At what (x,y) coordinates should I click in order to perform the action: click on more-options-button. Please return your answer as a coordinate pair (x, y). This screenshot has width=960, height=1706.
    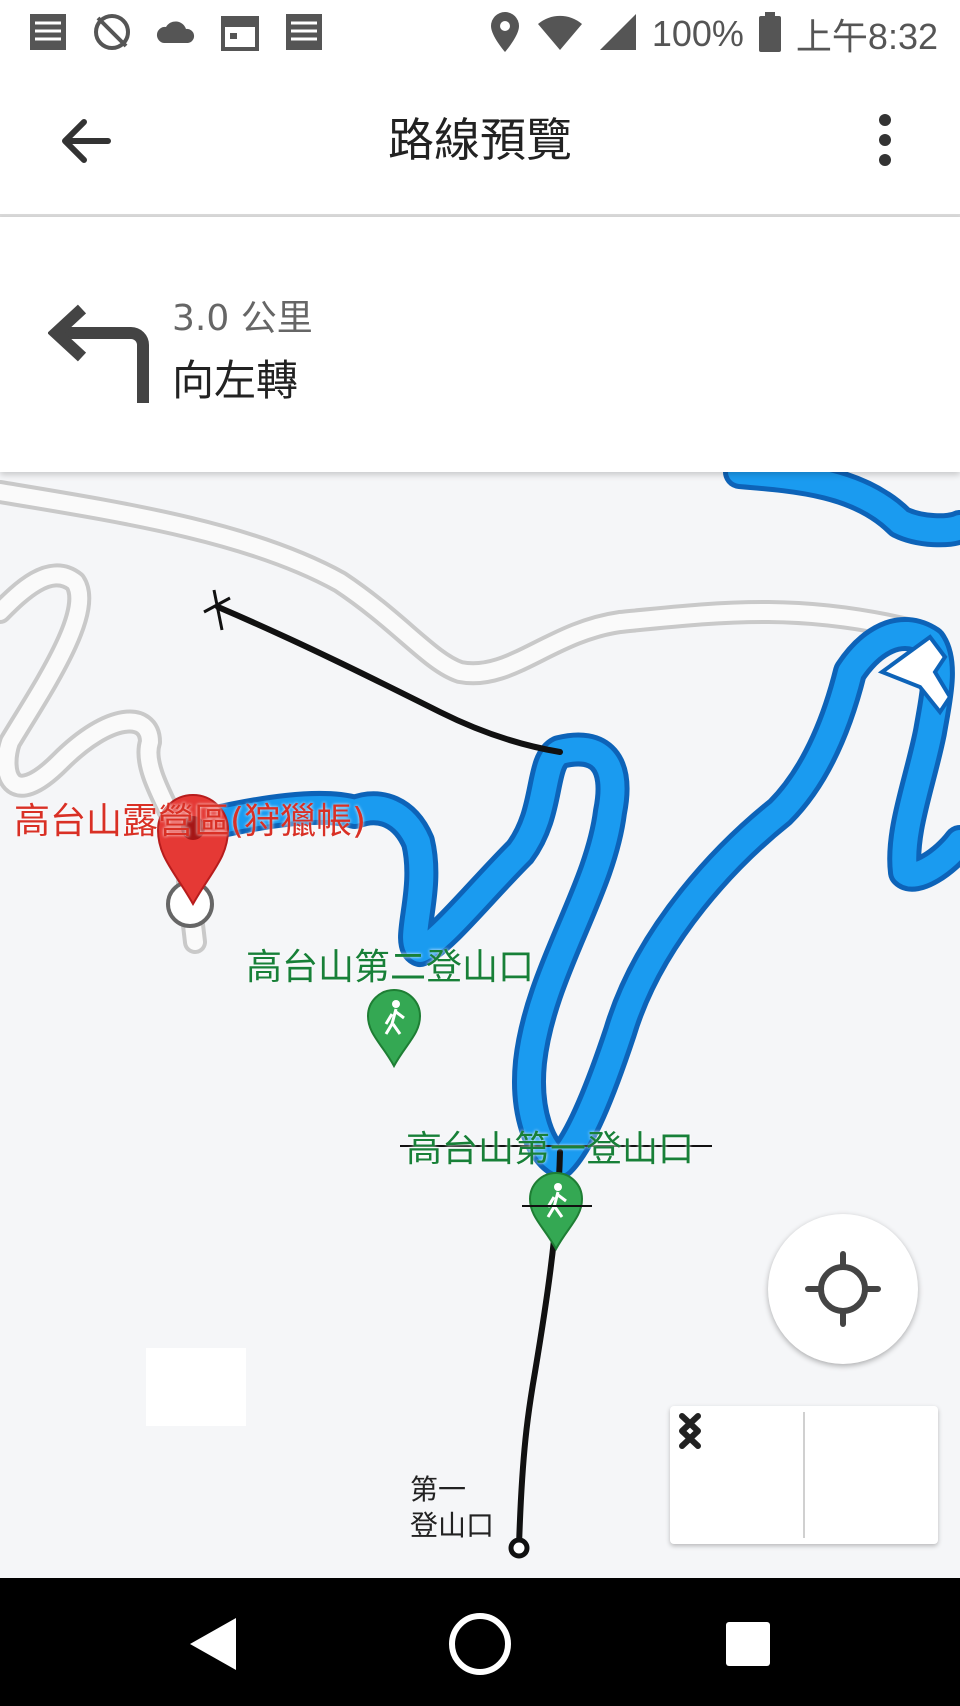
    Looking at the image, I should click on (885, 140).